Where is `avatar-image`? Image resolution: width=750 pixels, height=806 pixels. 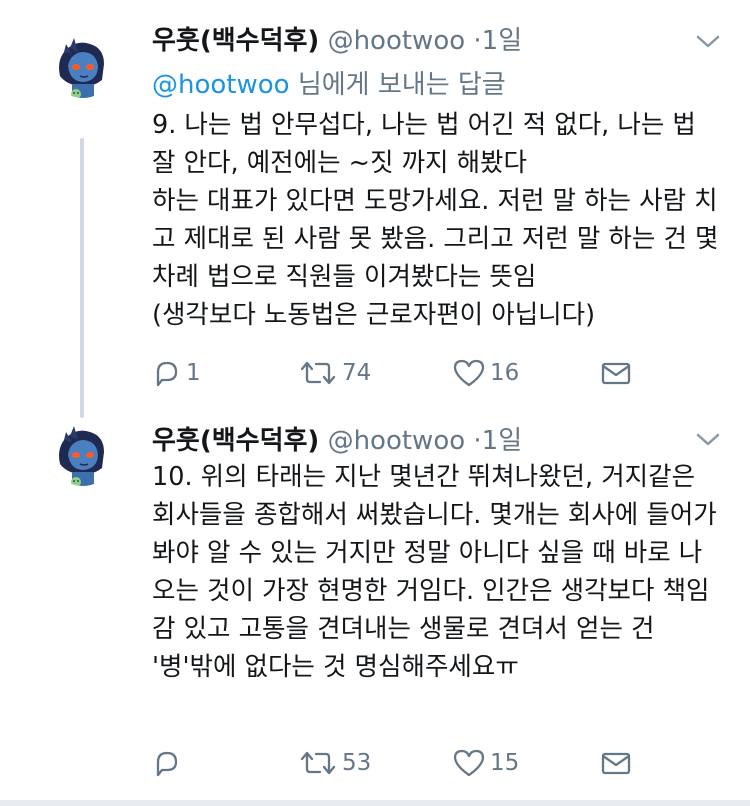 avatar-image is located at coordinates (83, 455).